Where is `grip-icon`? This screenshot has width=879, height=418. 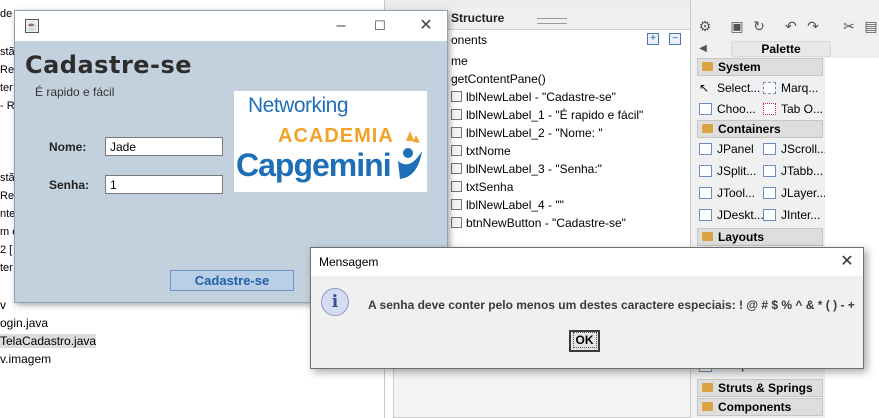 grip-icon is located at coordinates (552, 21).